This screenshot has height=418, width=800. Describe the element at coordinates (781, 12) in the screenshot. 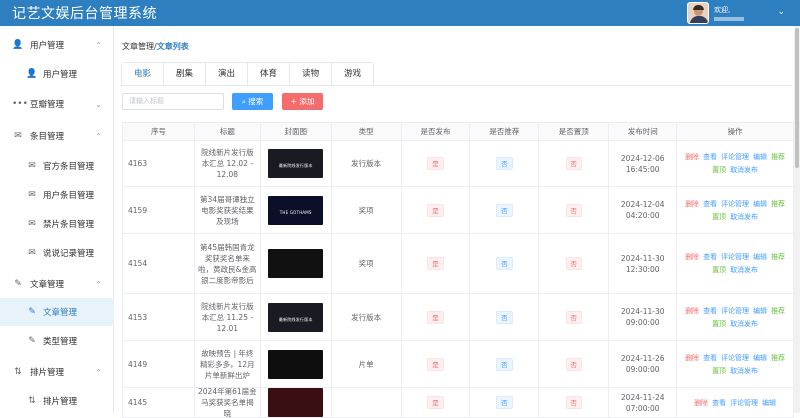

I see `chevron-down-icon: ⌄` at that location.